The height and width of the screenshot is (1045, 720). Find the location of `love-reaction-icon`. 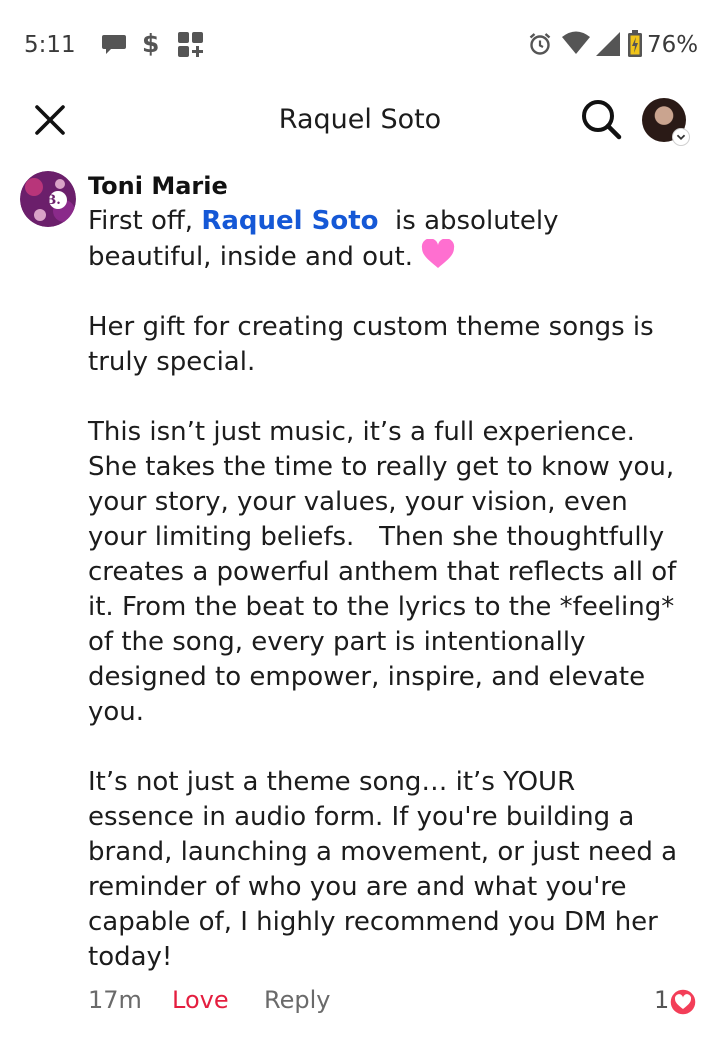

love-reaction-icon is located at coordinates (683, 1002).